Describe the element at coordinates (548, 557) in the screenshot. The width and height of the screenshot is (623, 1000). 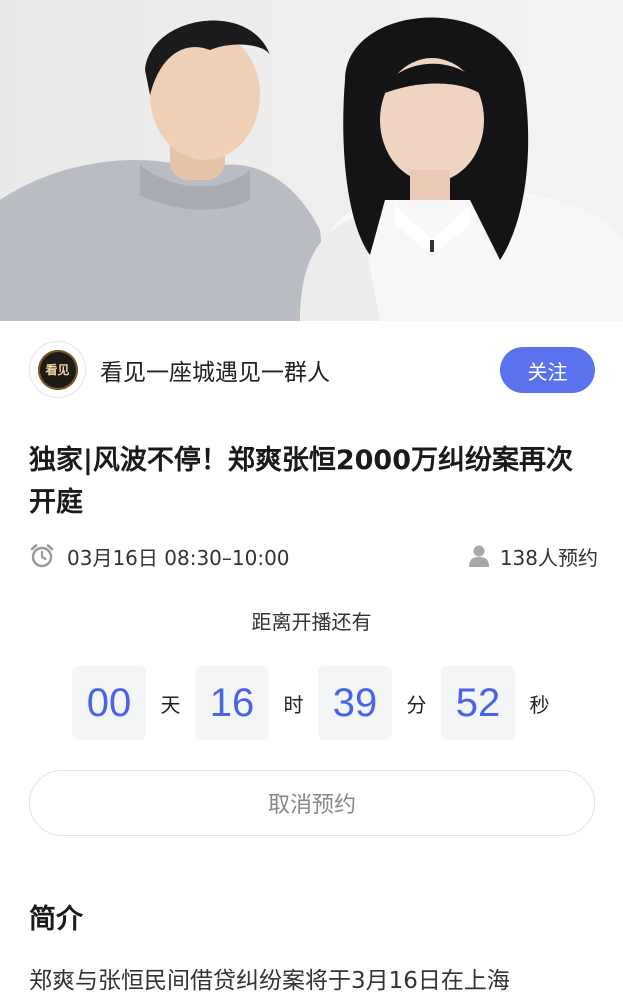
I see `reservation-count-text: 138人预约` at that location.